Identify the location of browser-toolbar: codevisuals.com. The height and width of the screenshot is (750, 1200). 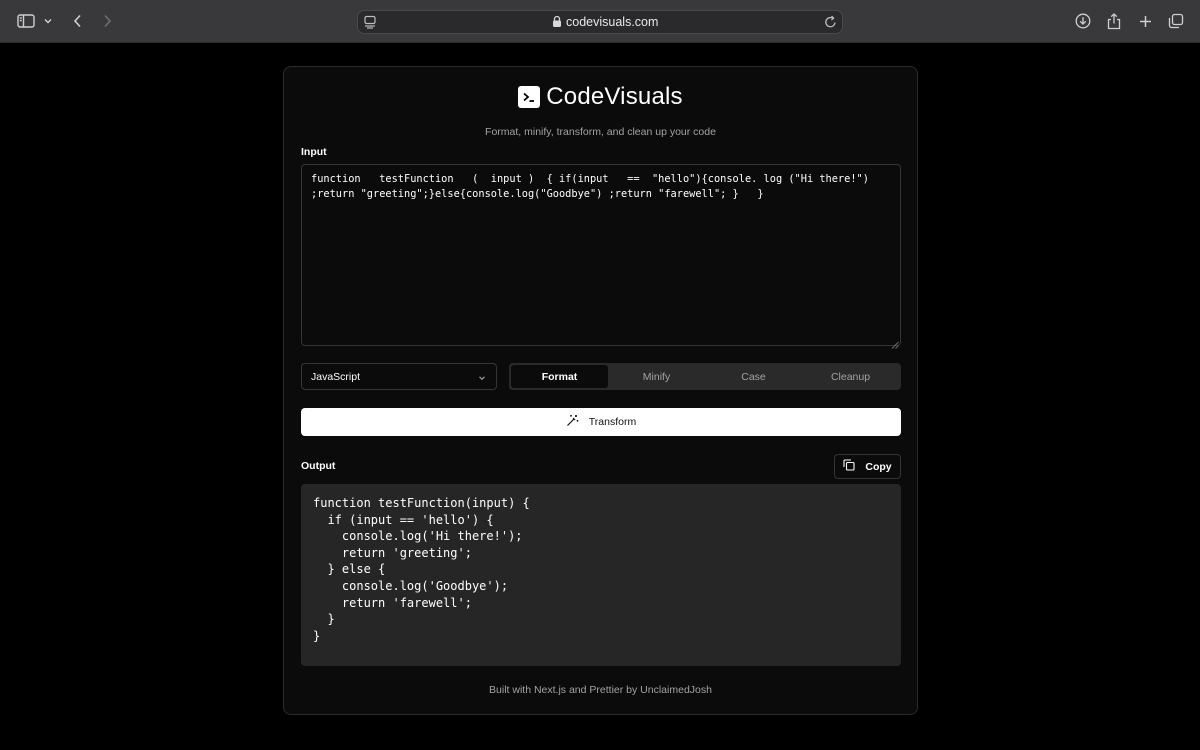
(600, 21).